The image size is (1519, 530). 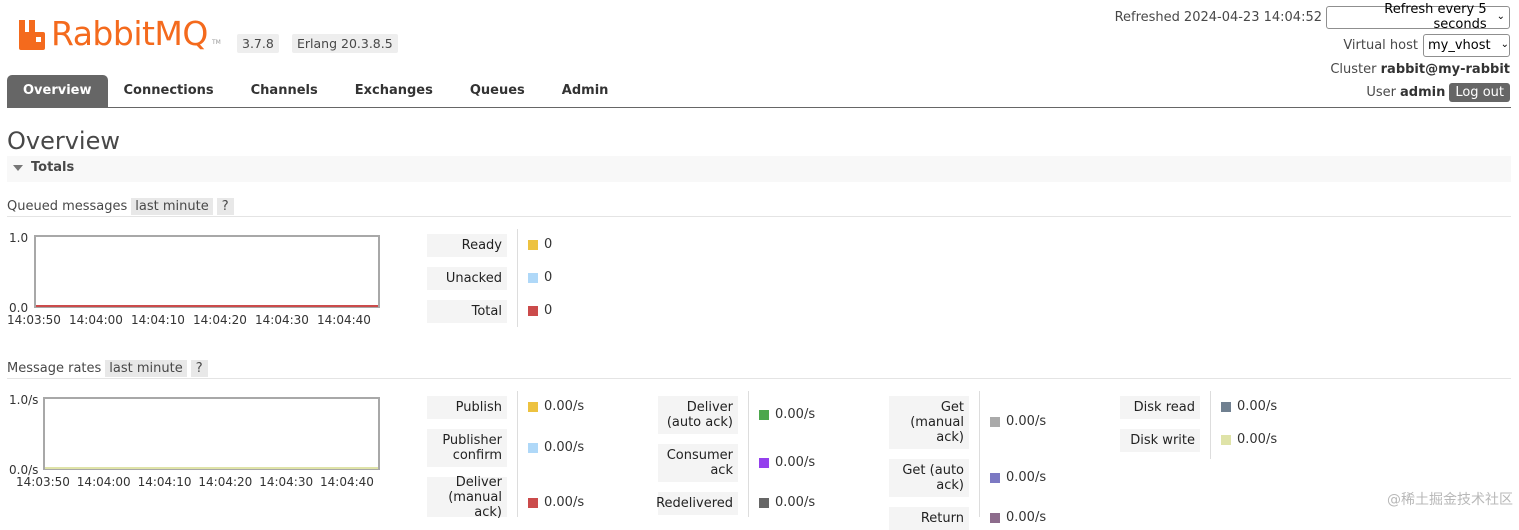 I want to click on message-rates-header: Message rates last minute ?, so click(x=107, y=368).